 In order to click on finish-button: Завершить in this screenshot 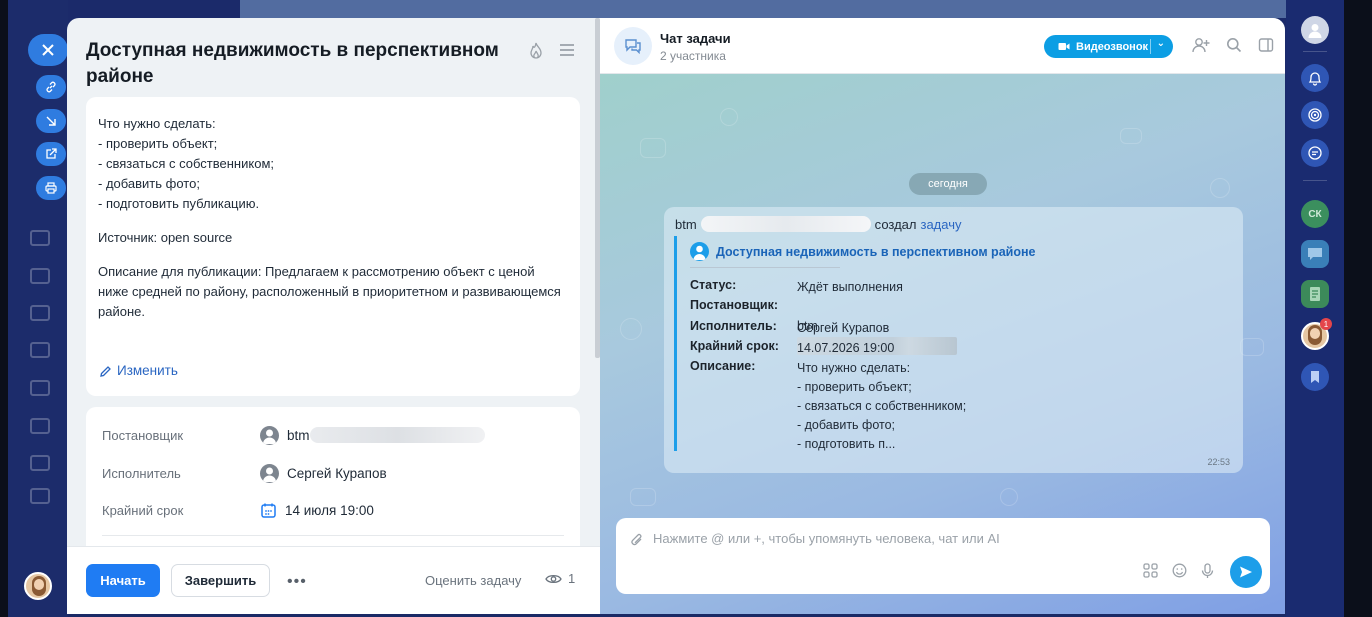, I will do `click(220, 580)`.